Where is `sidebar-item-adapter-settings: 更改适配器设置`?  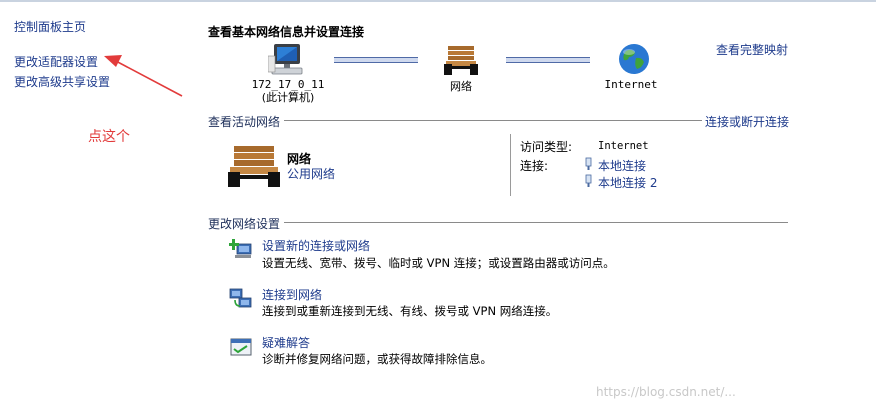 sidebar-item-adapter-settings: 更改适配器设置 is located at coordinates (56, 61).